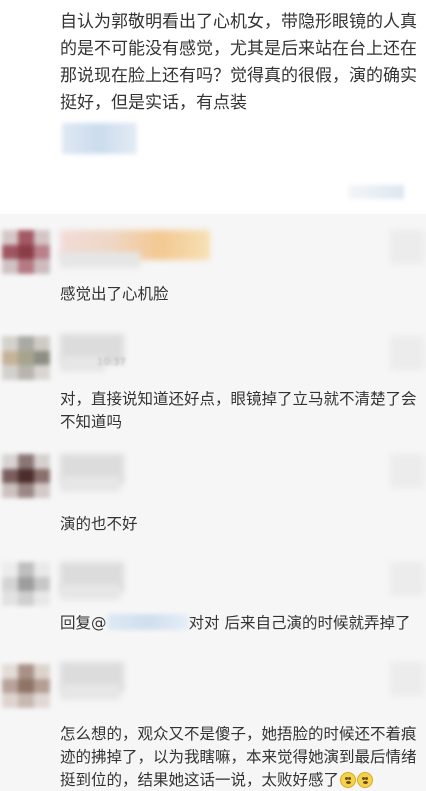 This screenshot has width=426, height=791. I want to click on comment-item: 演的也不好, so click(213, 497).